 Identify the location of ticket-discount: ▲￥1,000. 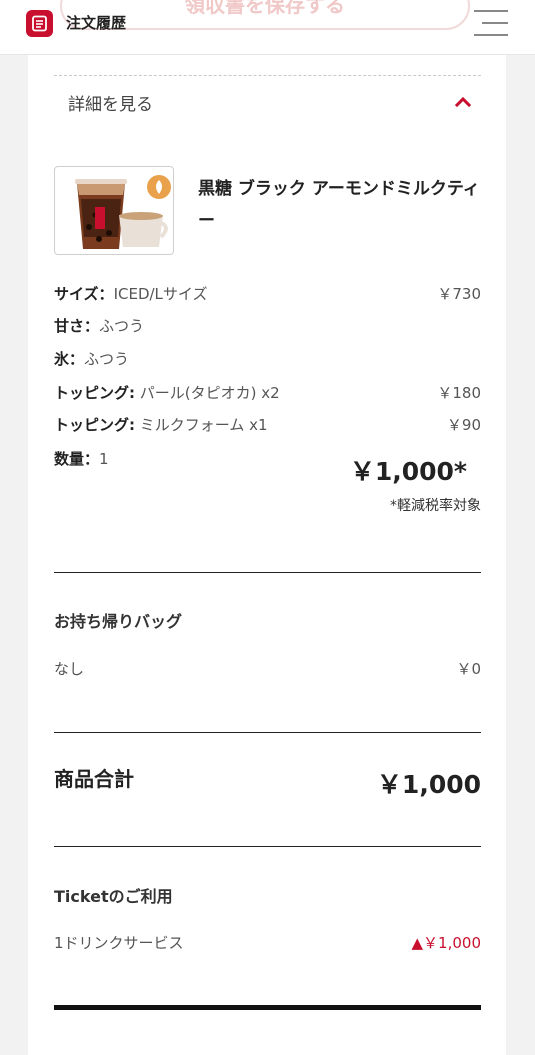
(446, 943).